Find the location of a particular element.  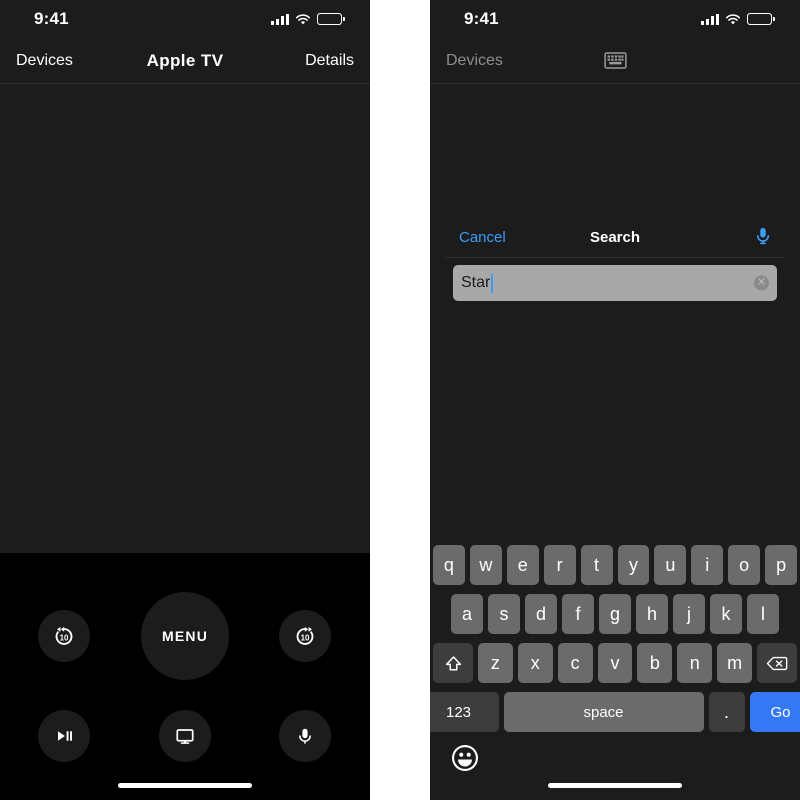

tv-icon is located at coordinates (185, 736).